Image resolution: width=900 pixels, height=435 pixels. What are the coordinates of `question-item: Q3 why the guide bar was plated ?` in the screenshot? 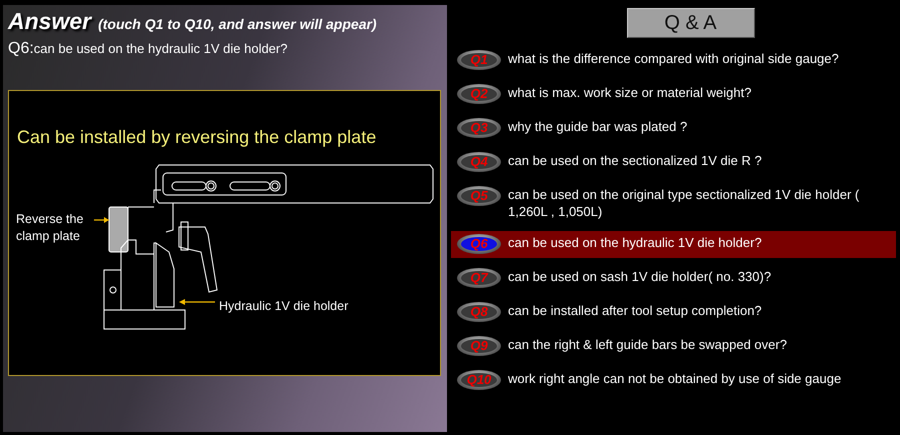 It's located at (673, 128).